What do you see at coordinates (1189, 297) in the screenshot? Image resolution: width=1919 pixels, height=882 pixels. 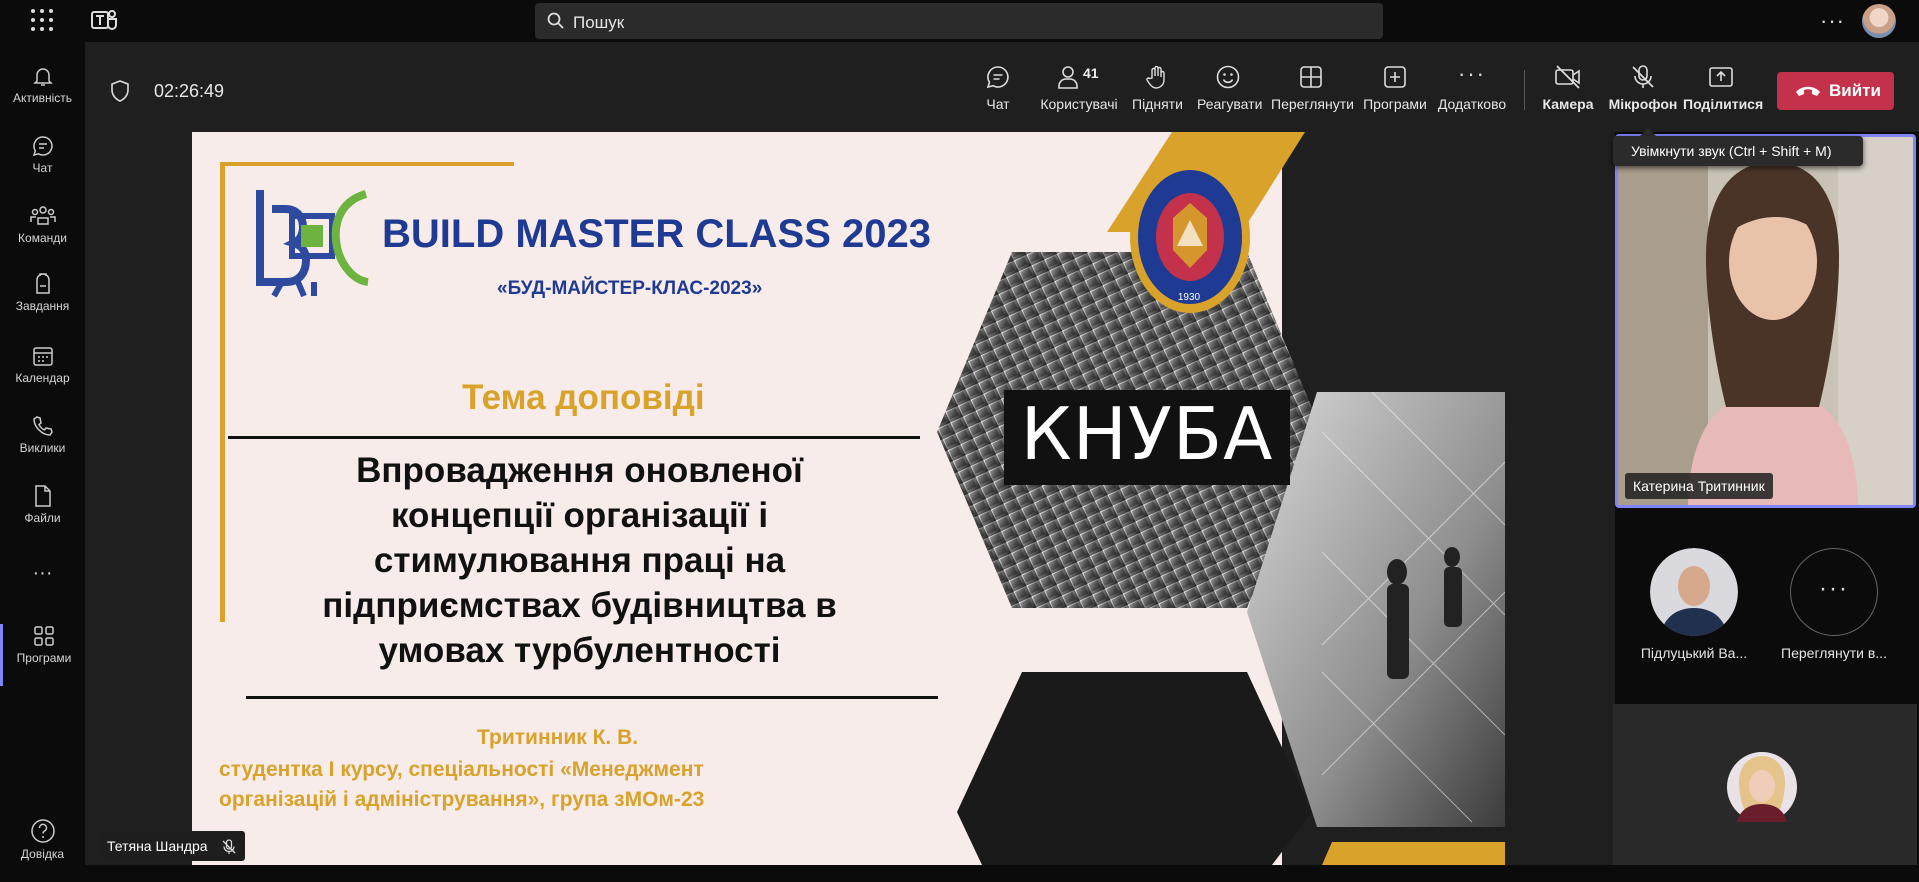 I see `seal-year: 1930` at bounding box center [1189, 297].